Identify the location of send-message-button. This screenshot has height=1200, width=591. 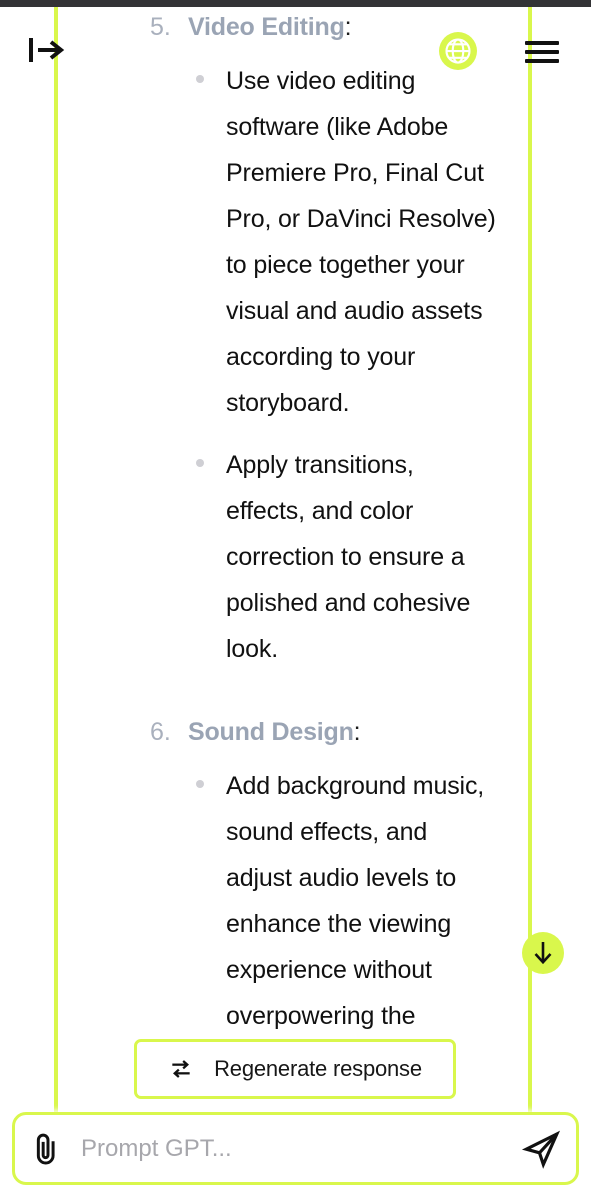
(541, 1149).